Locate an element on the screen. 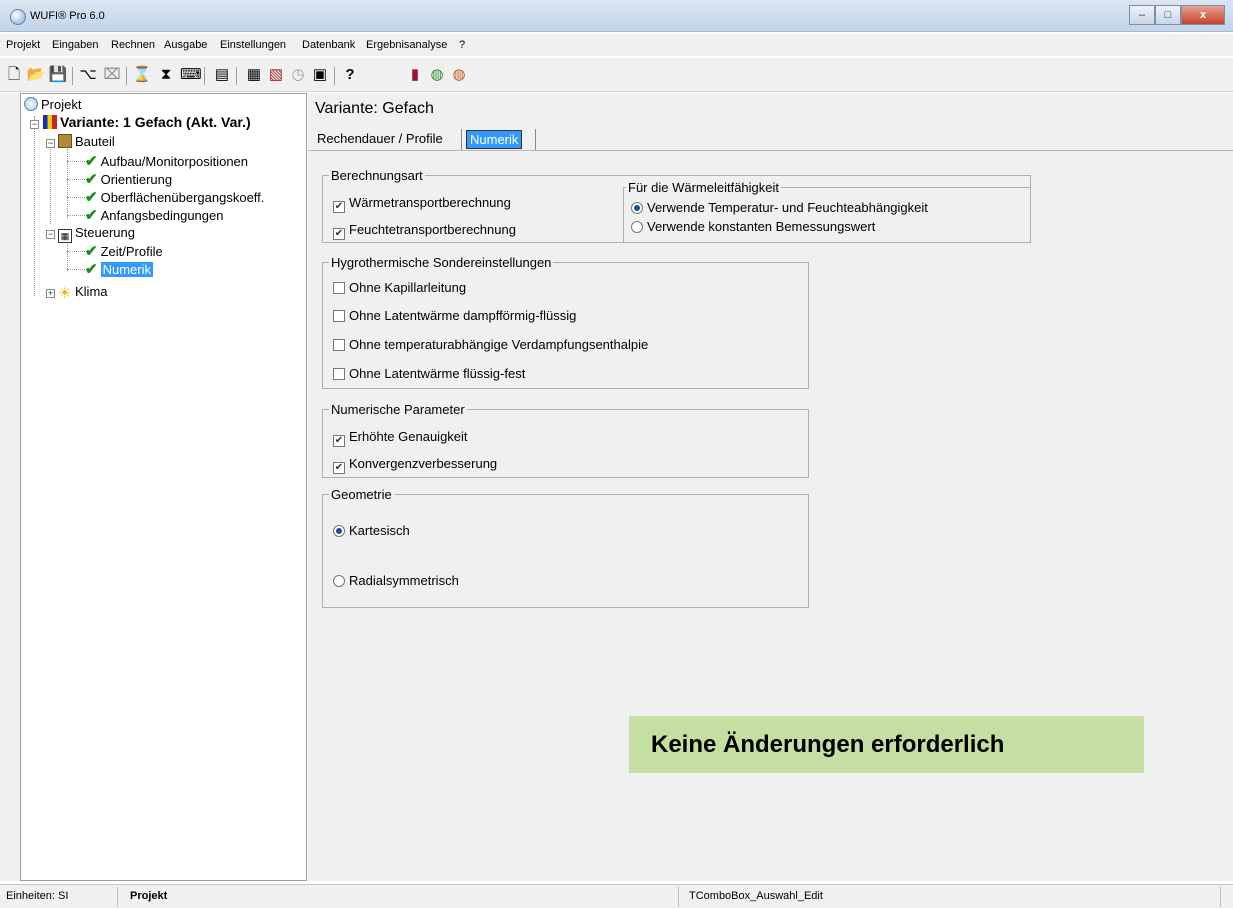 The image size is (1233, 908). option-label: Konvergenzverbesserung is located at coordinates (423, 463).